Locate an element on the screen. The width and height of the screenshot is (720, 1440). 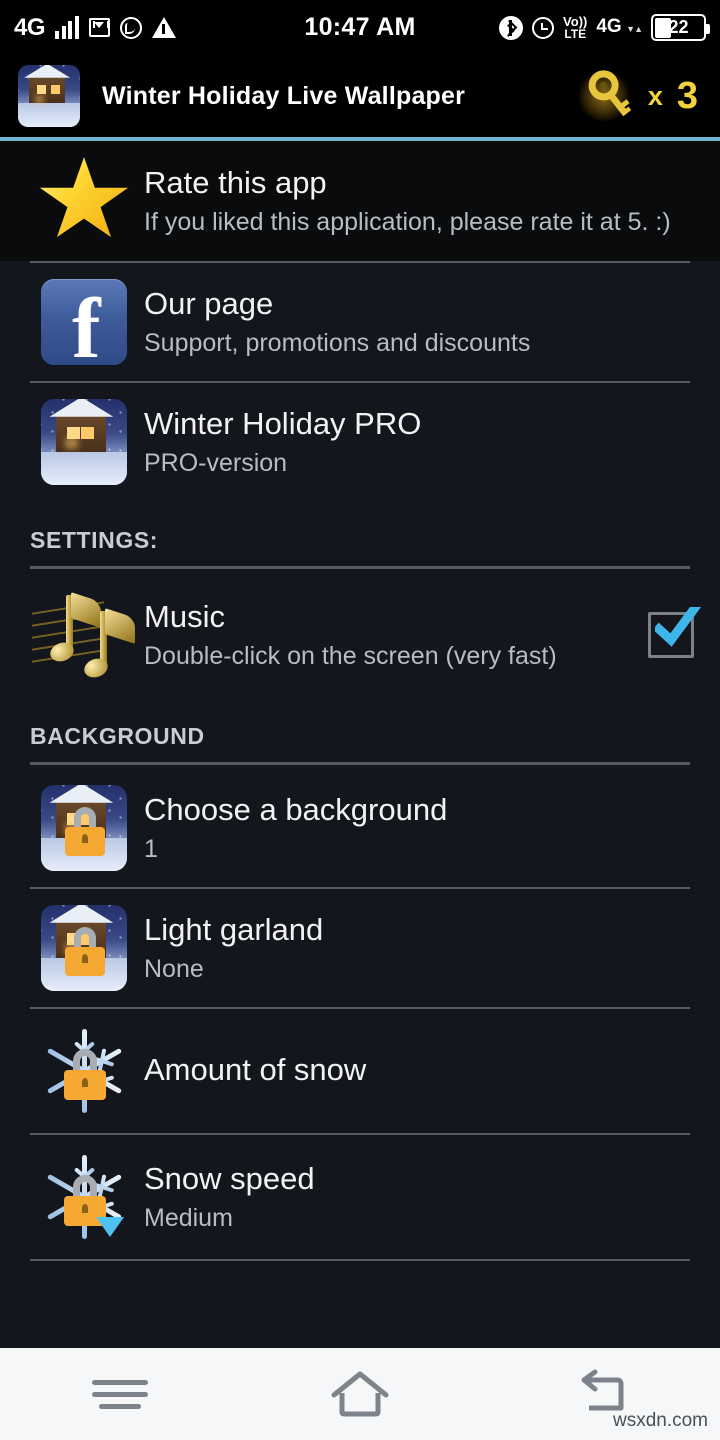
list-item-title: Amount of snow is located at coordinates (255, 1069).